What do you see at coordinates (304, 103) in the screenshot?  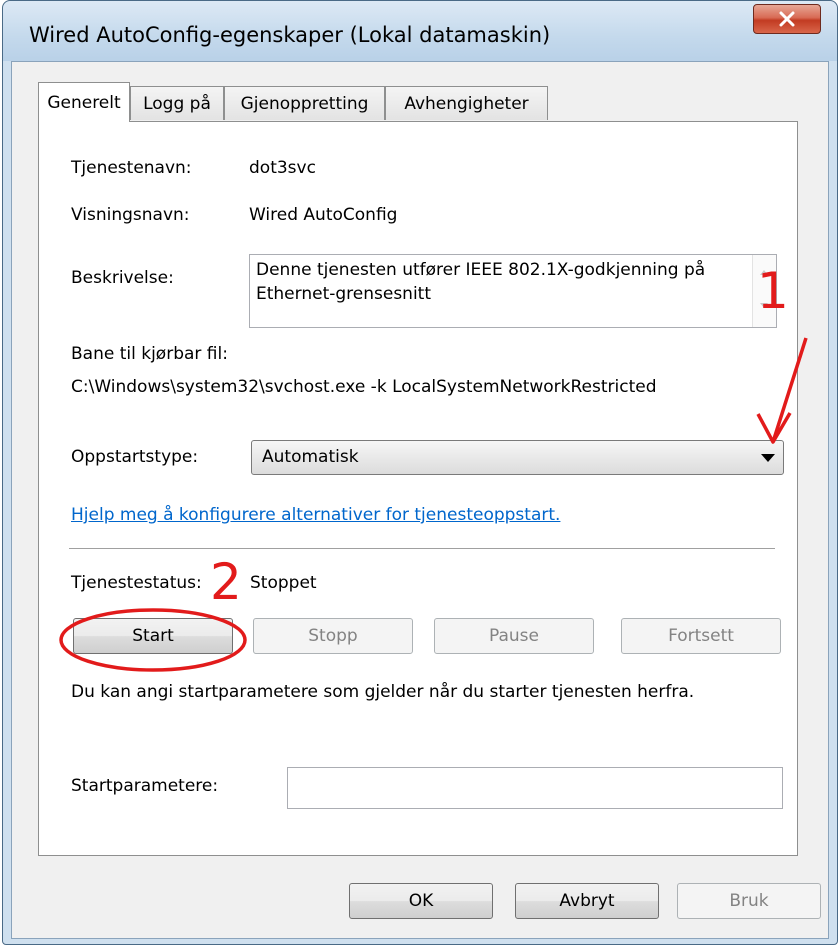 I see `tab-recovery: Gjenoppretting` at bounding box center [304, 103].